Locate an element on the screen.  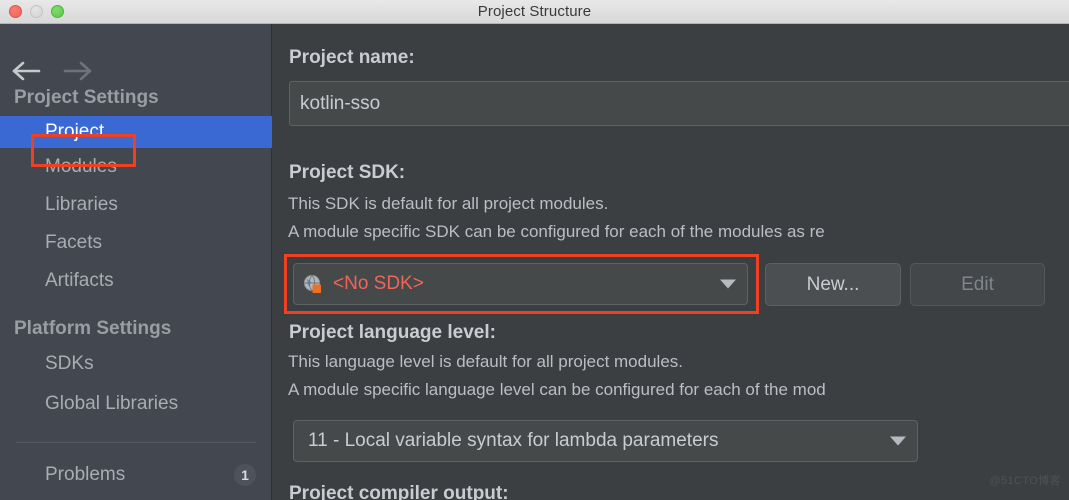
watermark: @51CTO博客 is located at coordinates (1025, 481).